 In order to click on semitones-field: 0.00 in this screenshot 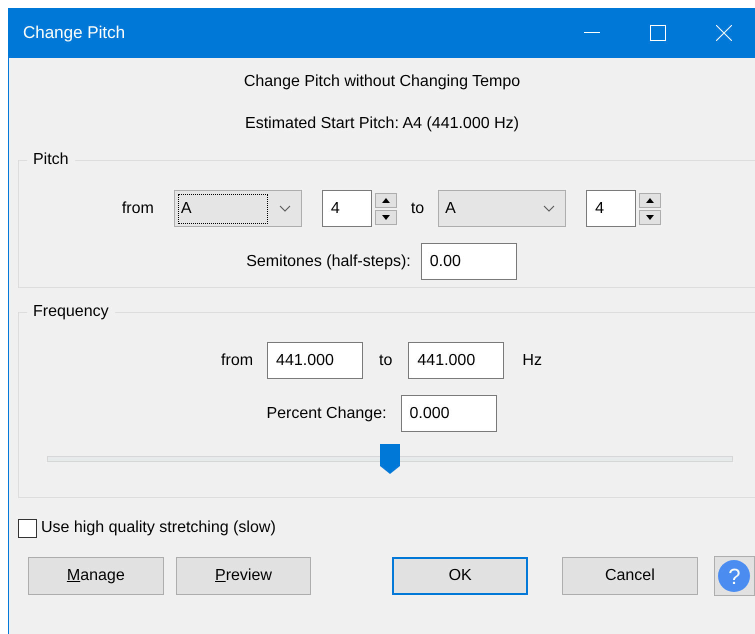, I will do `click(468, 261)`.